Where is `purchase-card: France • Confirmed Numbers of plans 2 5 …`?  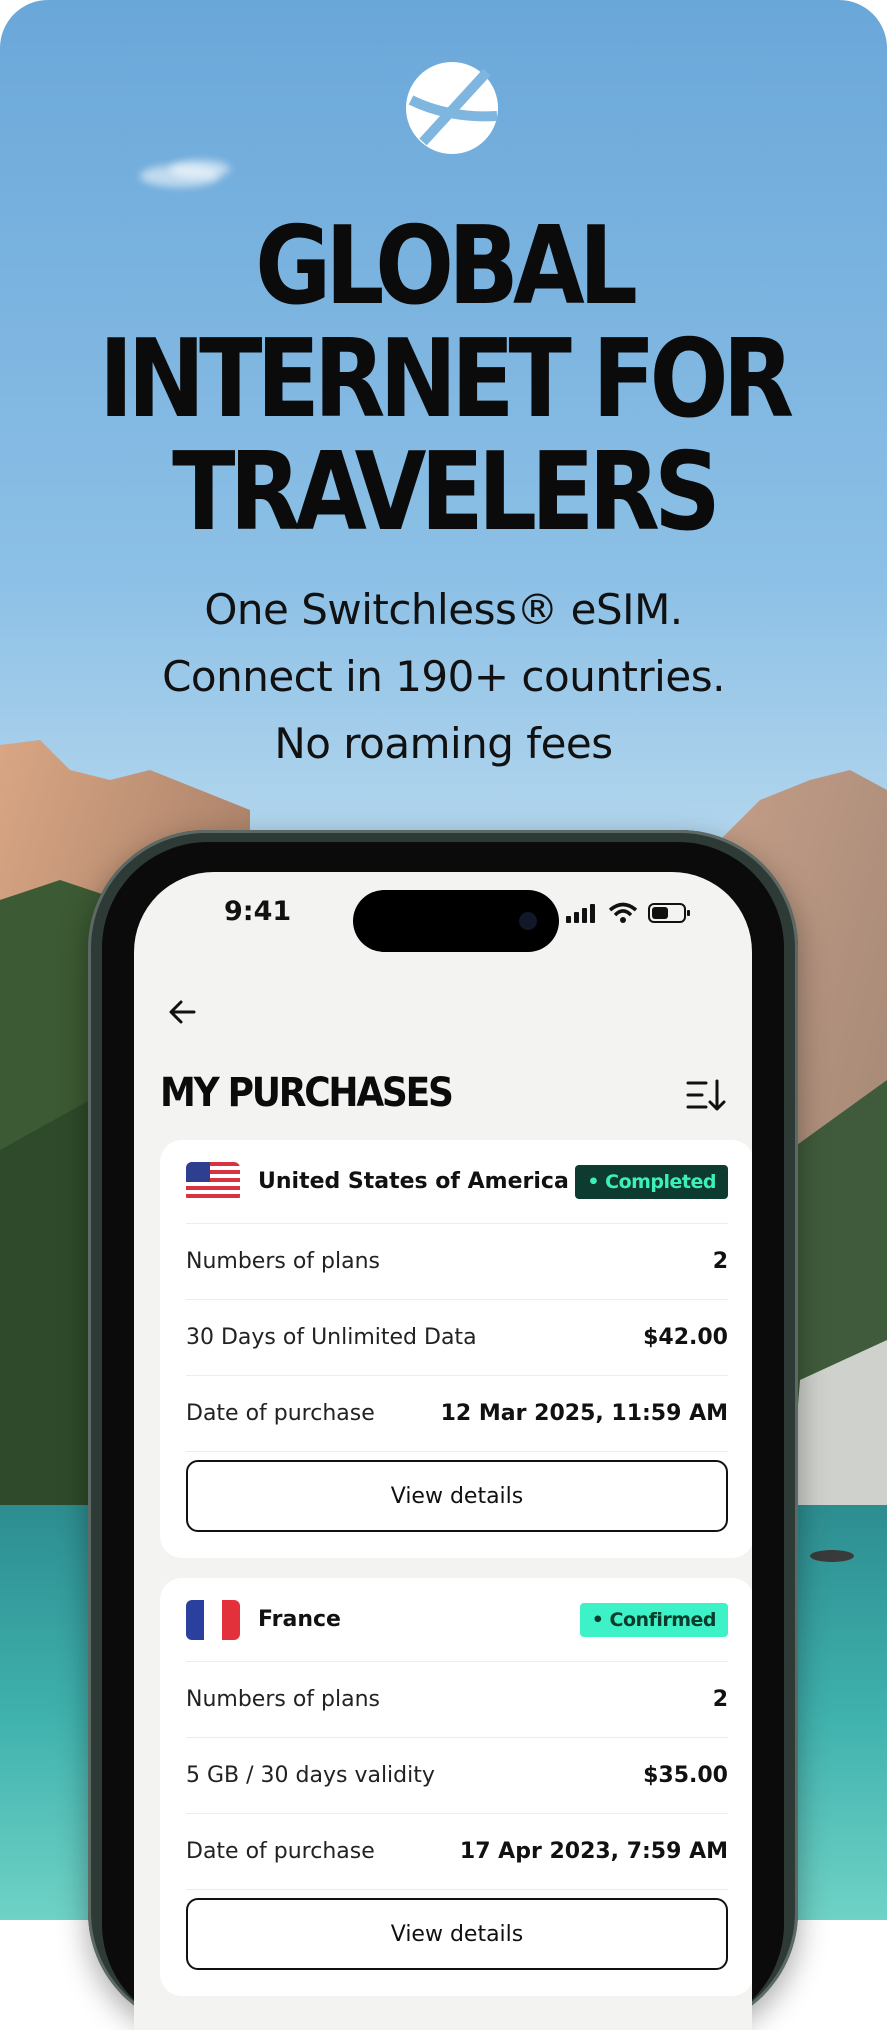 purchase-card: France • Confirmed Numbers of plans 2 5 … is located at coordinates (456, 1787).